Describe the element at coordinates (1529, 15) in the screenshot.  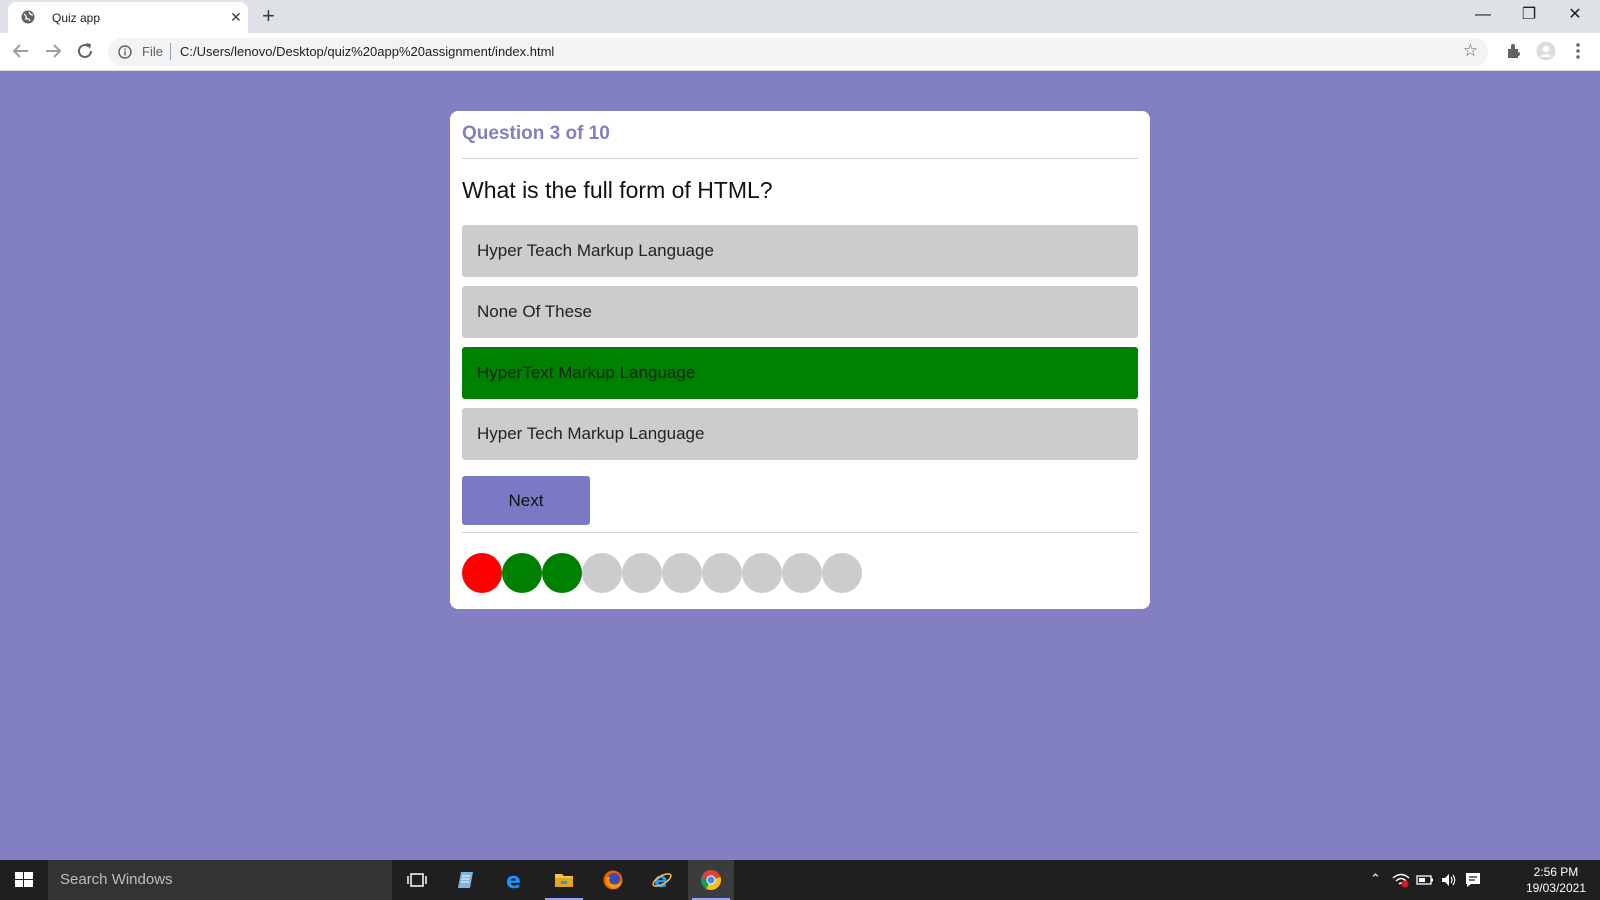
I see `restore-button: ❐` at that location.